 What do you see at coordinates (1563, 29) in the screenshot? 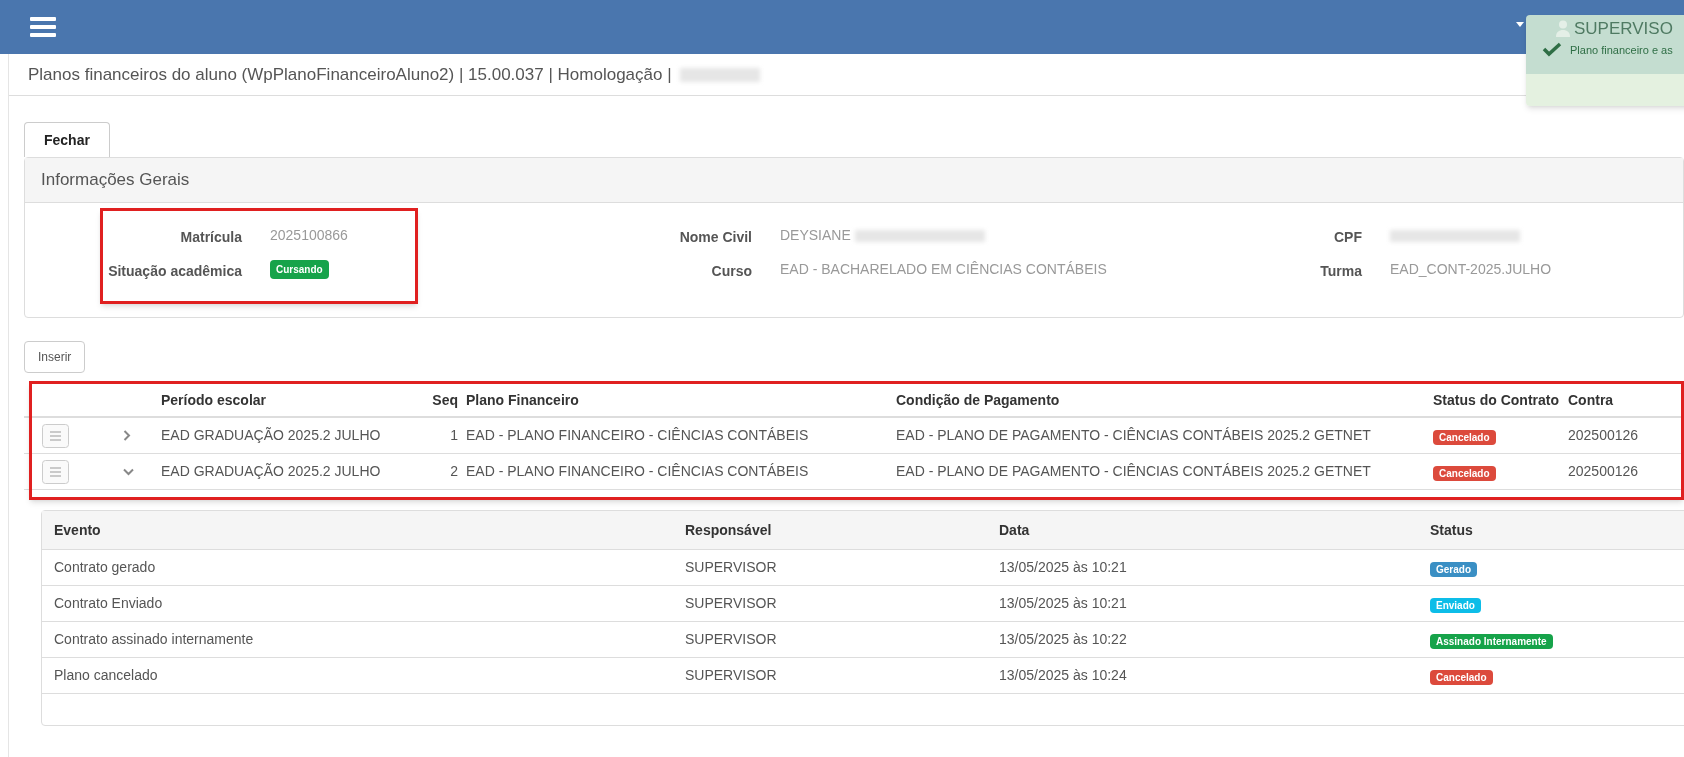
I see `user-icon` at bounding box center [1563, 29].